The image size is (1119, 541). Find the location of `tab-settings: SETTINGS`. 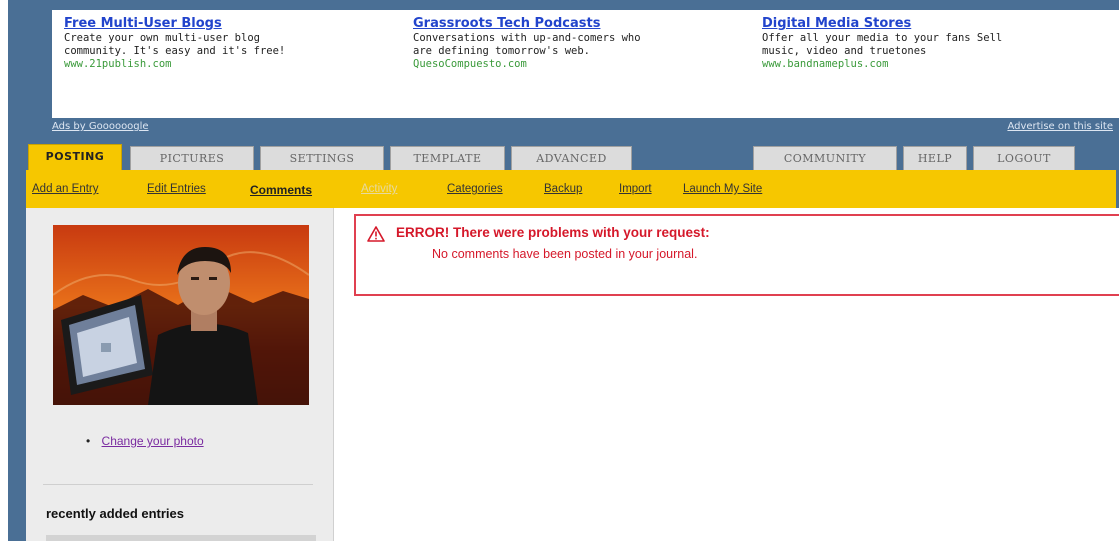

tab-settings: SETTINGS is located at coordinates (322, 158).